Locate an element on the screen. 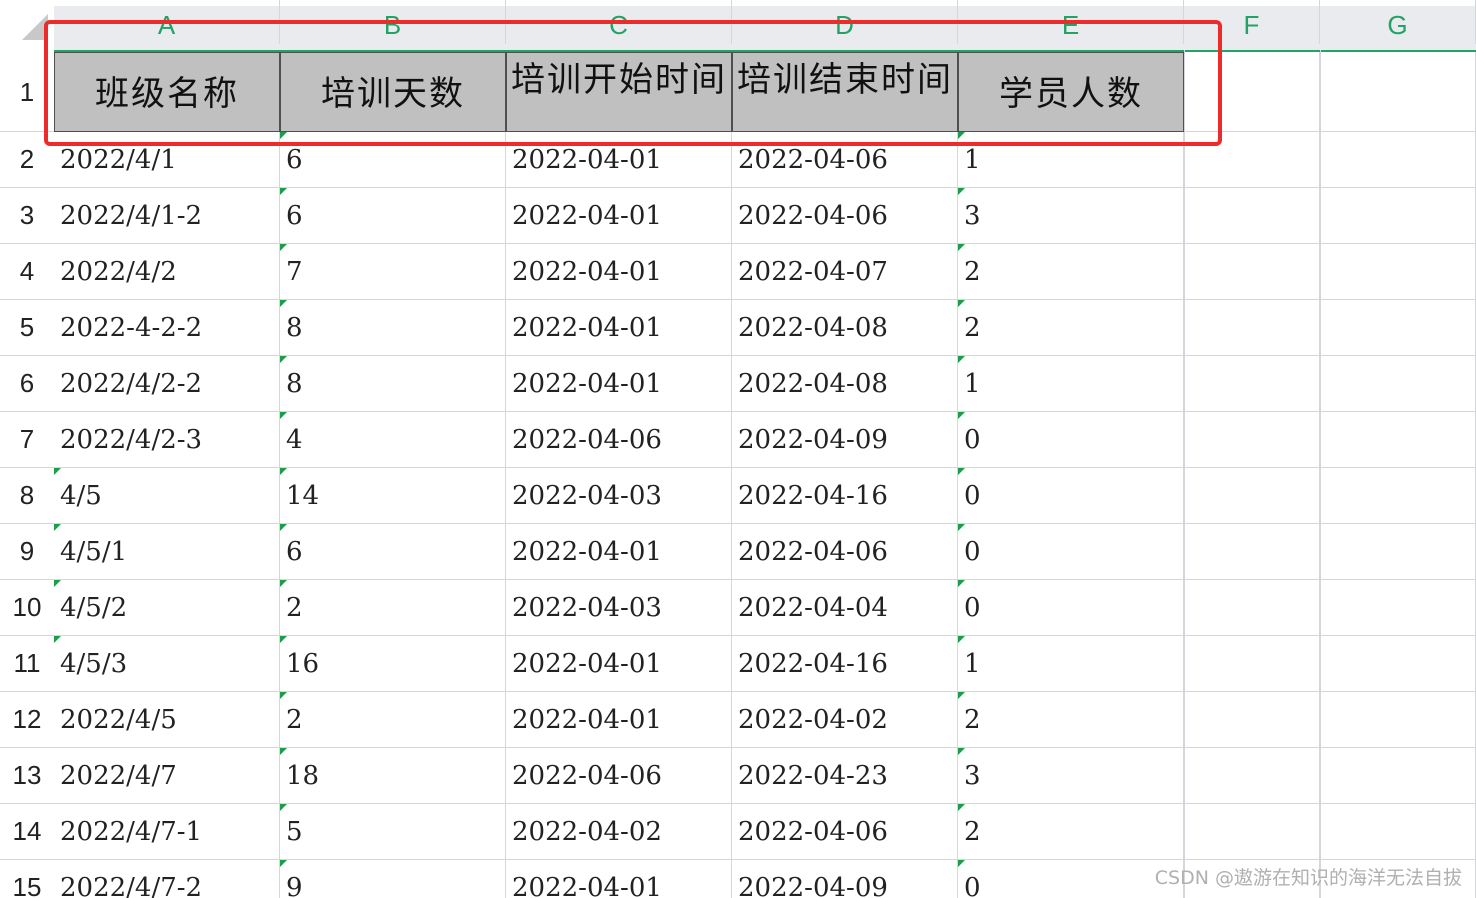 The image size is (1476, 898). data-cell-a: 2022/4/7-1 is located at coordinates (167, 832).